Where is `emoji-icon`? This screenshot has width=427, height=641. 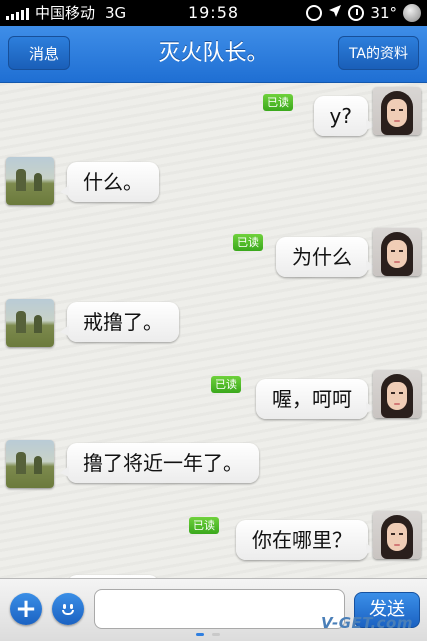
emoji-icon is located at coordinates (68, 609).